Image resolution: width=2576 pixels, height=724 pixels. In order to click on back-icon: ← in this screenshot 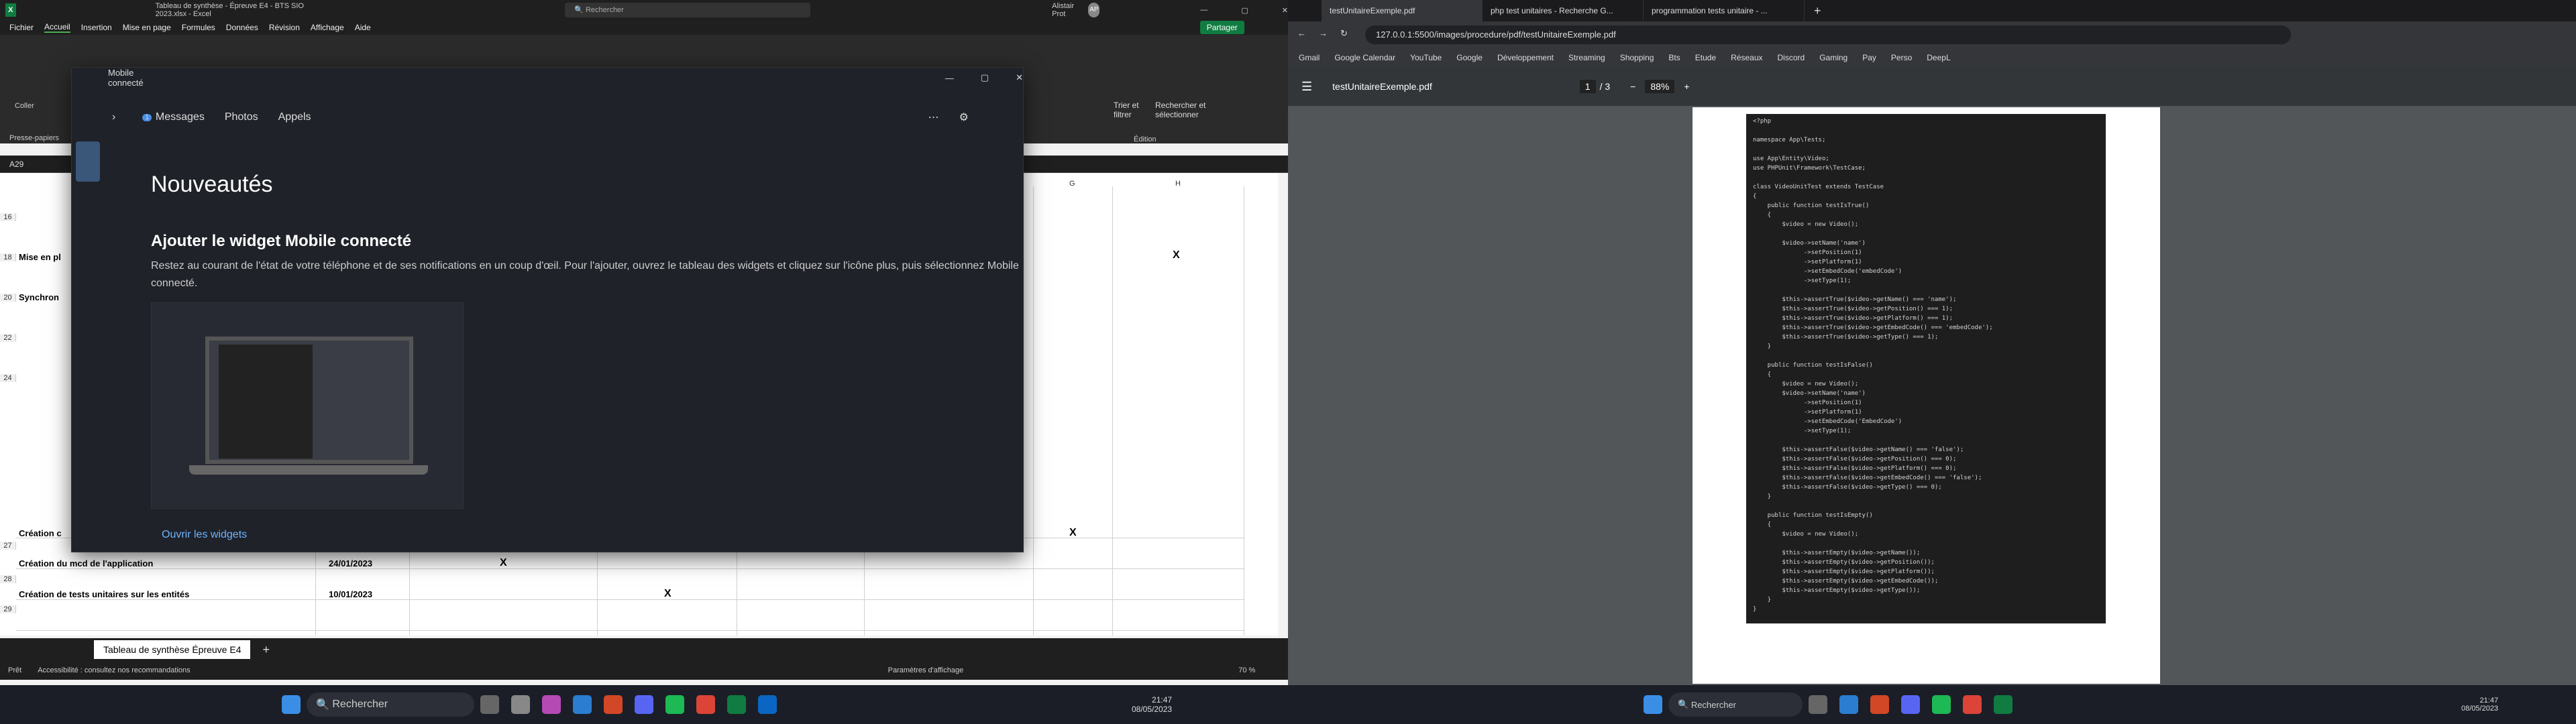, I will do `click(1301, 33)`.